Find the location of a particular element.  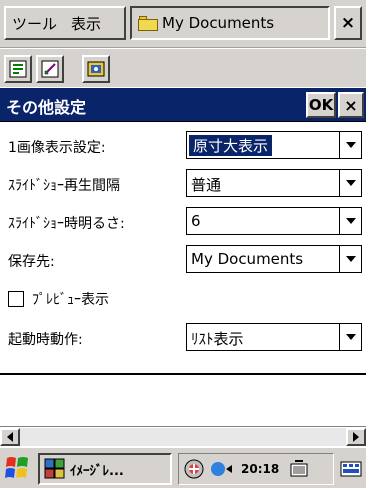

properties-button is located at coordinates (18, 69).